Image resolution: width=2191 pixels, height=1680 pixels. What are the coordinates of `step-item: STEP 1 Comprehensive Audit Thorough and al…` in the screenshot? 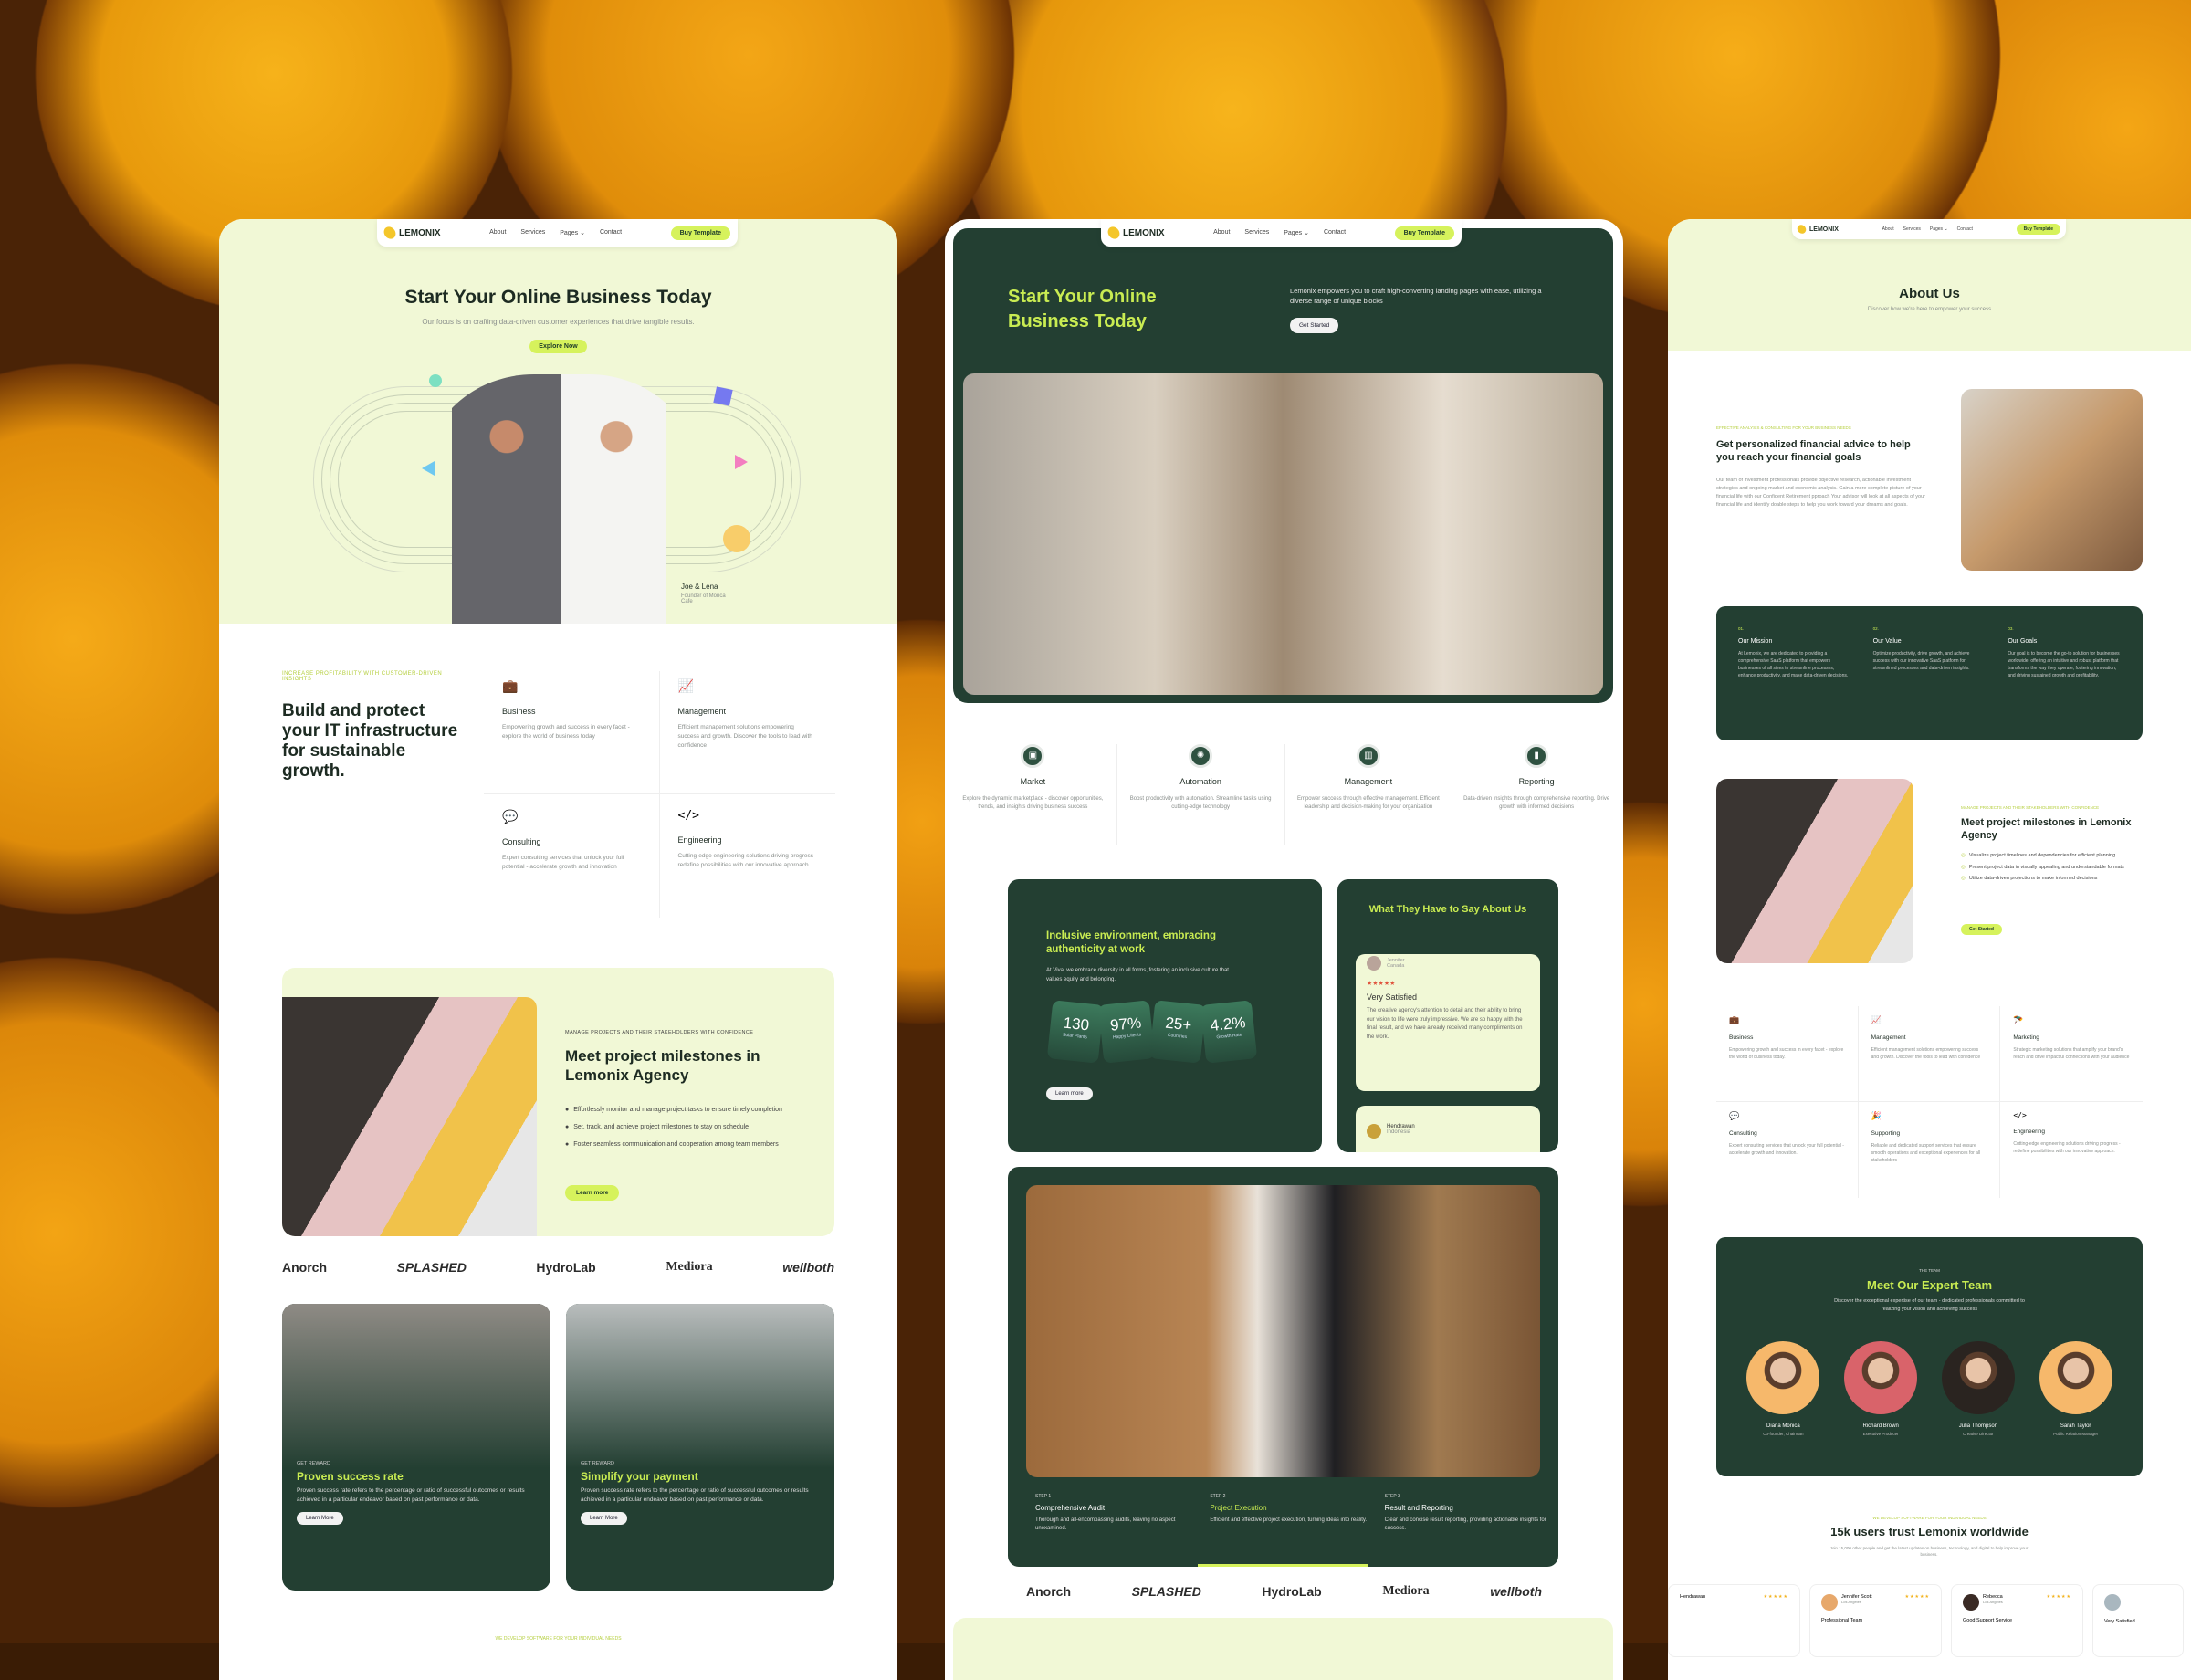 It's located at (1116, 1513).